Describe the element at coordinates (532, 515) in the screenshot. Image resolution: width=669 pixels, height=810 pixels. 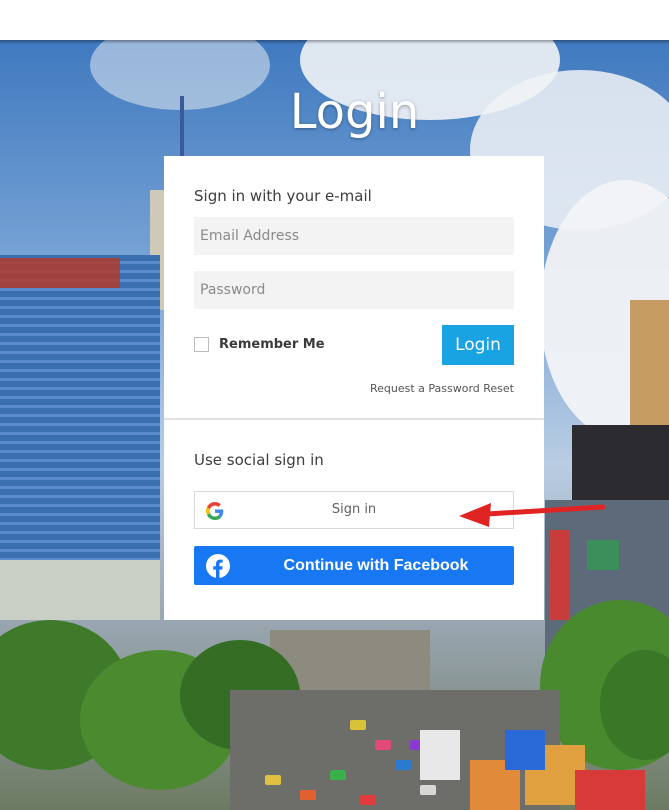
I see `red-arrow-annotation` at that location.